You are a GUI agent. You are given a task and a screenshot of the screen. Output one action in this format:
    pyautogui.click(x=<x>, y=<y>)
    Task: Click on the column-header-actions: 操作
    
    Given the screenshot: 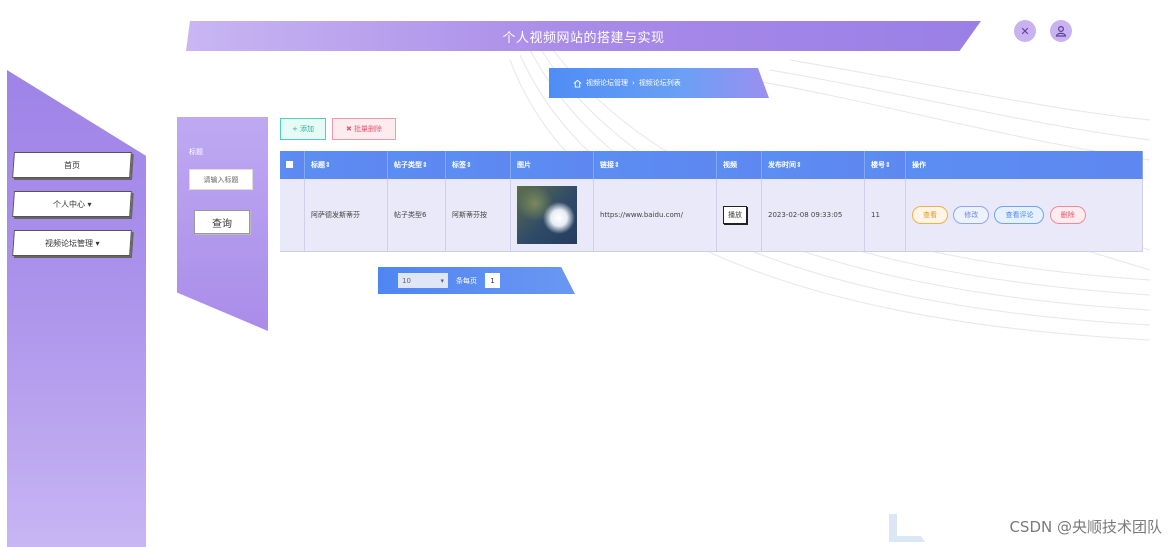 What is the action you would take?
    pyautogui.click(x=1024, y=165)
    